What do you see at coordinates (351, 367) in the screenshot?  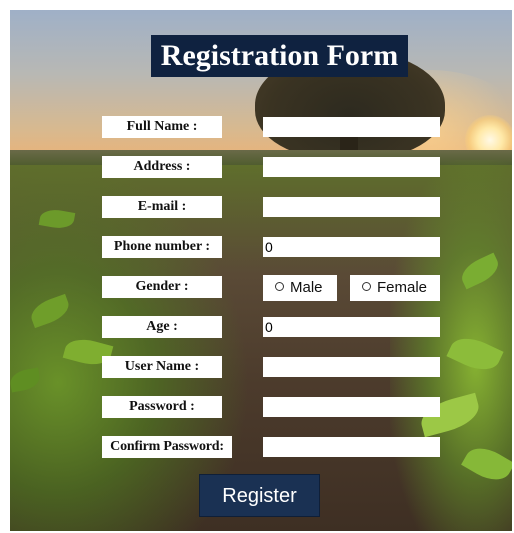 I see `username-input` at bounding box center [351, 367].